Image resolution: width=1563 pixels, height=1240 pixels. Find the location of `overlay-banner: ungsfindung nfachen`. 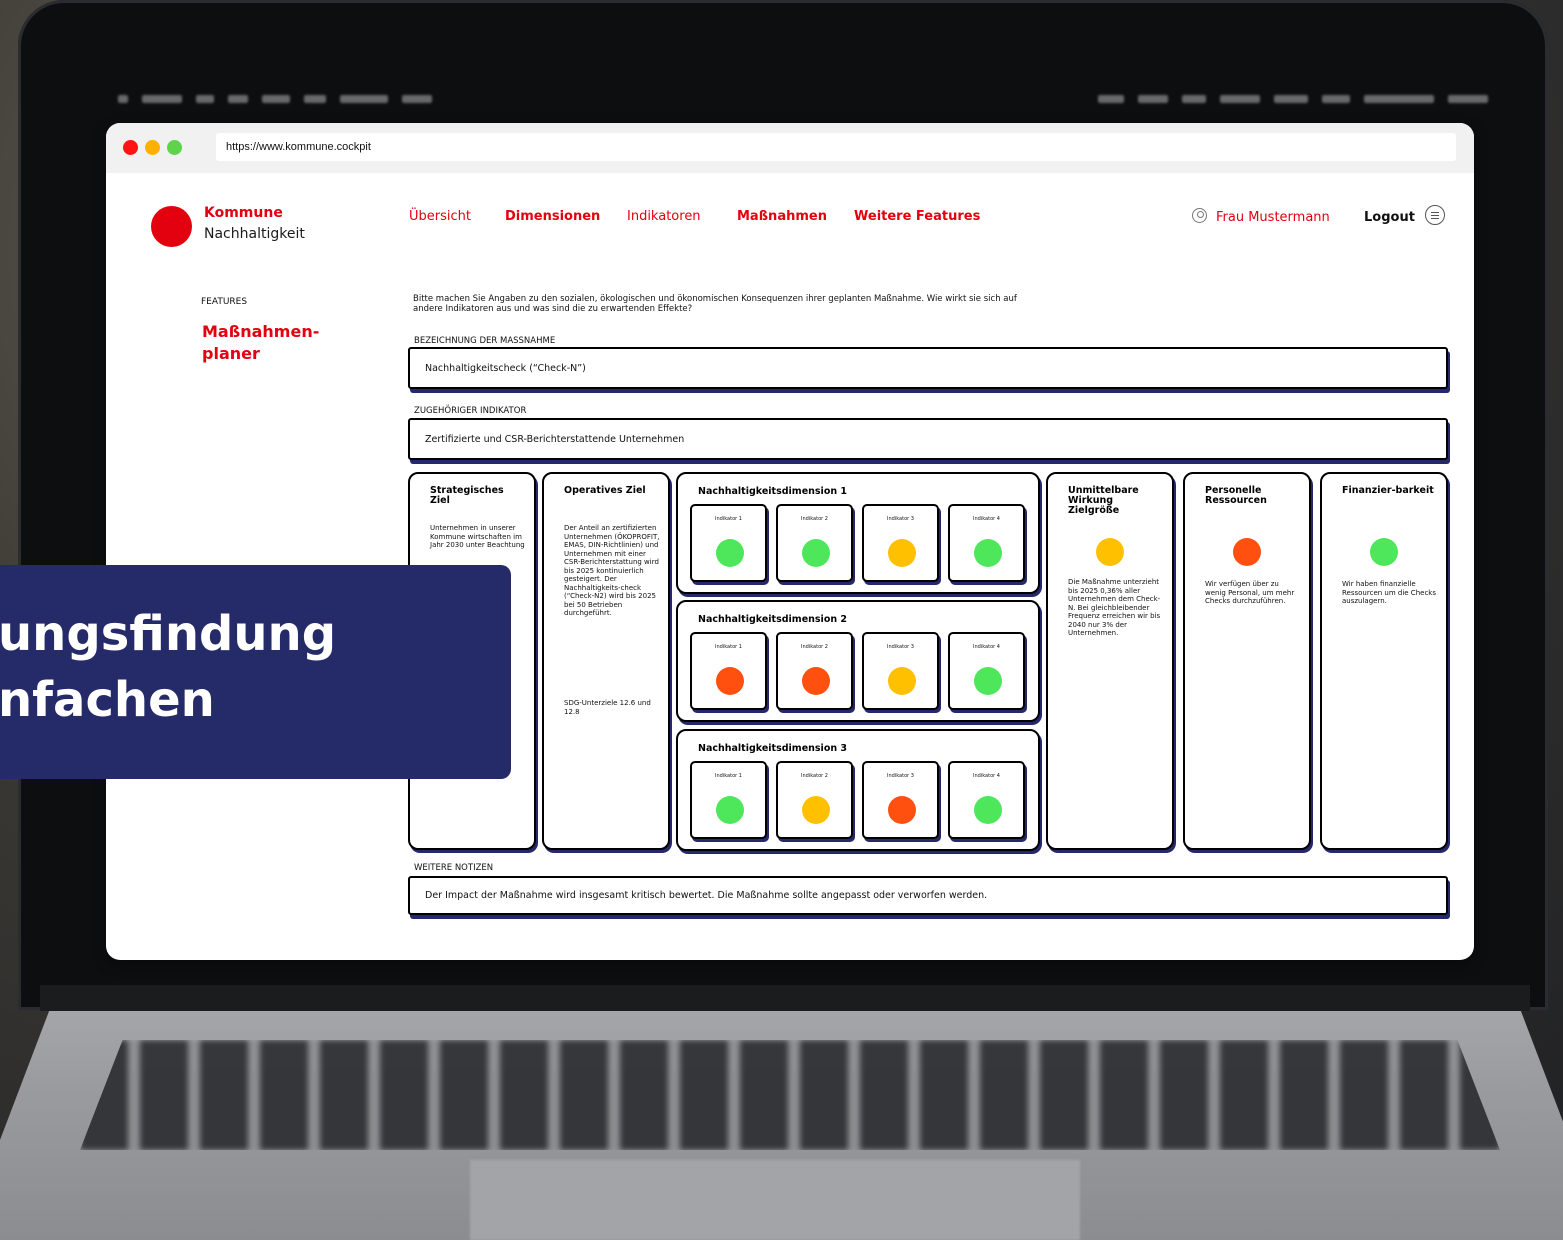

overlay-banner: ungsfindung nfachen is located at coordinates (255, 672).